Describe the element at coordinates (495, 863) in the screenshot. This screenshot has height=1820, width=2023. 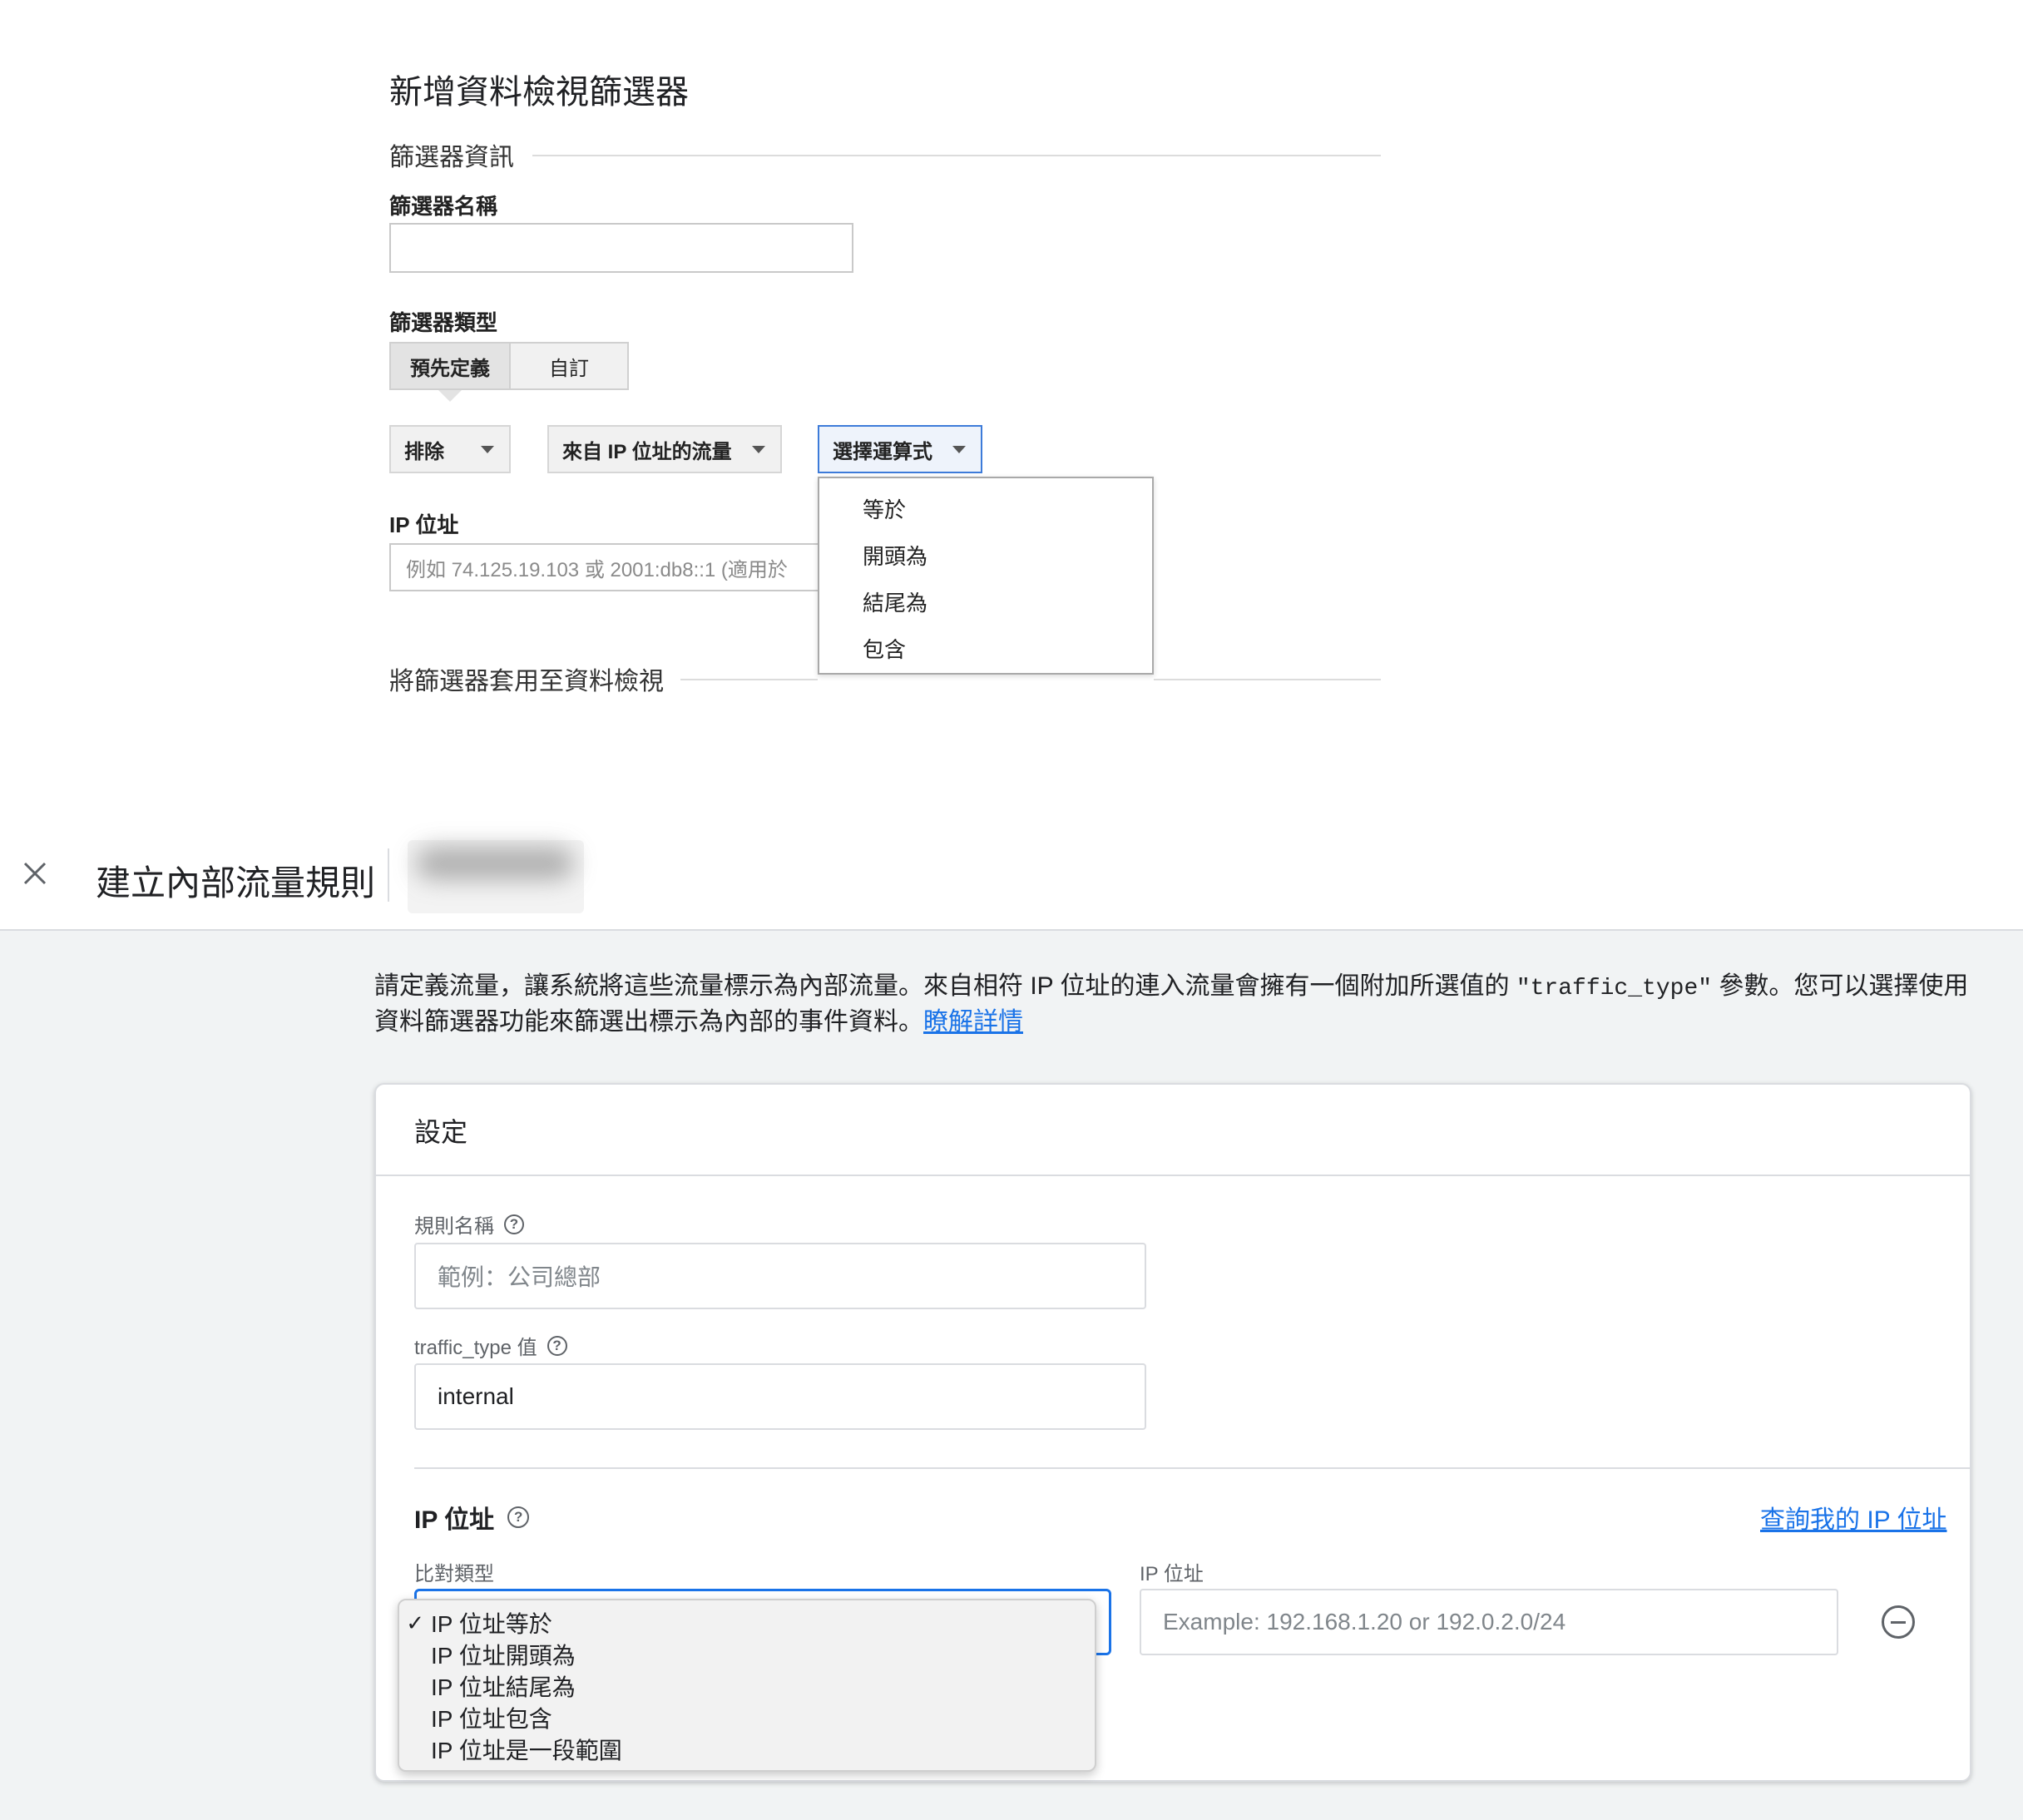
I see `redacted-property-name` at that location.